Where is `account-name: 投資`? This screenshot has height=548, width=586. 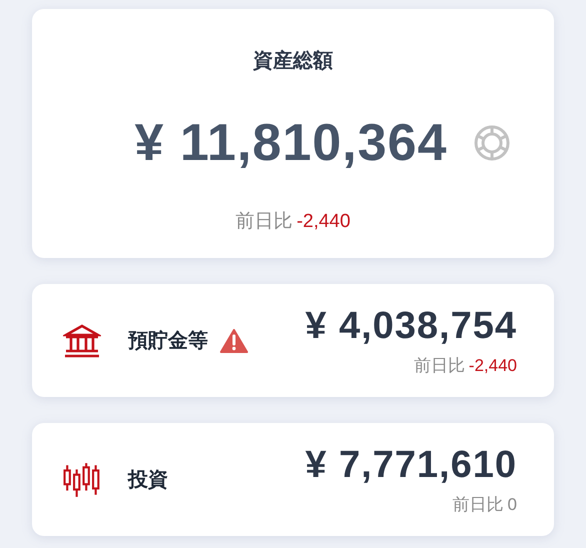 account-name: 投資 is located at coordinates (148, 480).